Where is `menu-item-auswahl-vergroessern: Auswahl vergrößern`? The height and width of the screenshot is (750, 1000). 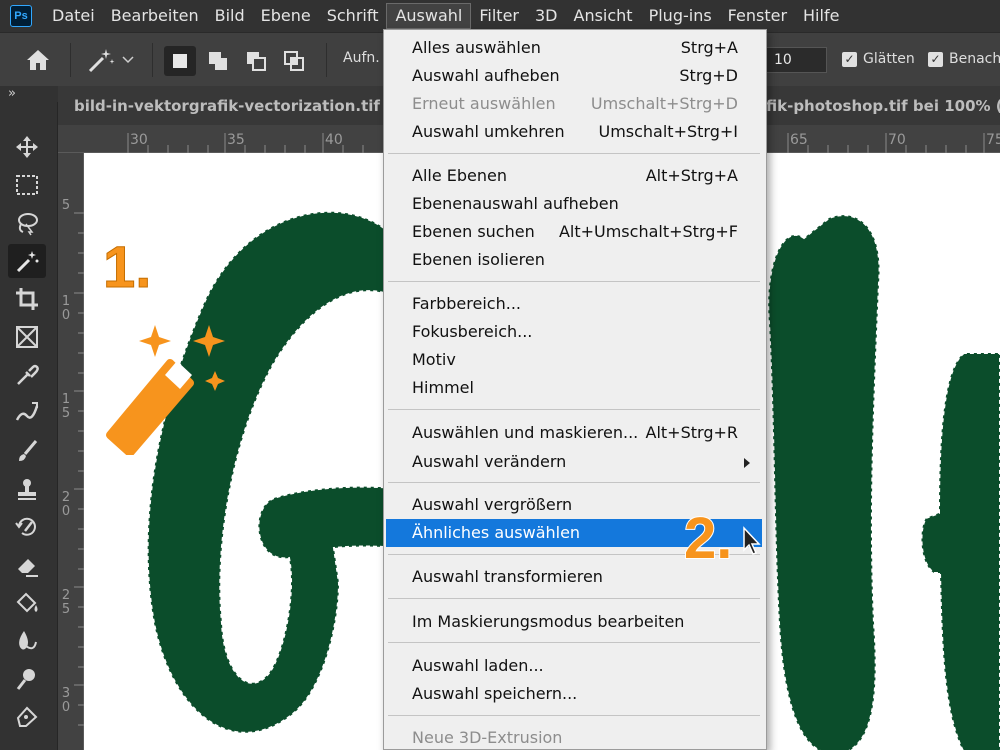
menu-item-auswahl-vergroessern: Auswahl vergrößern is located at coordinates (574, 505).